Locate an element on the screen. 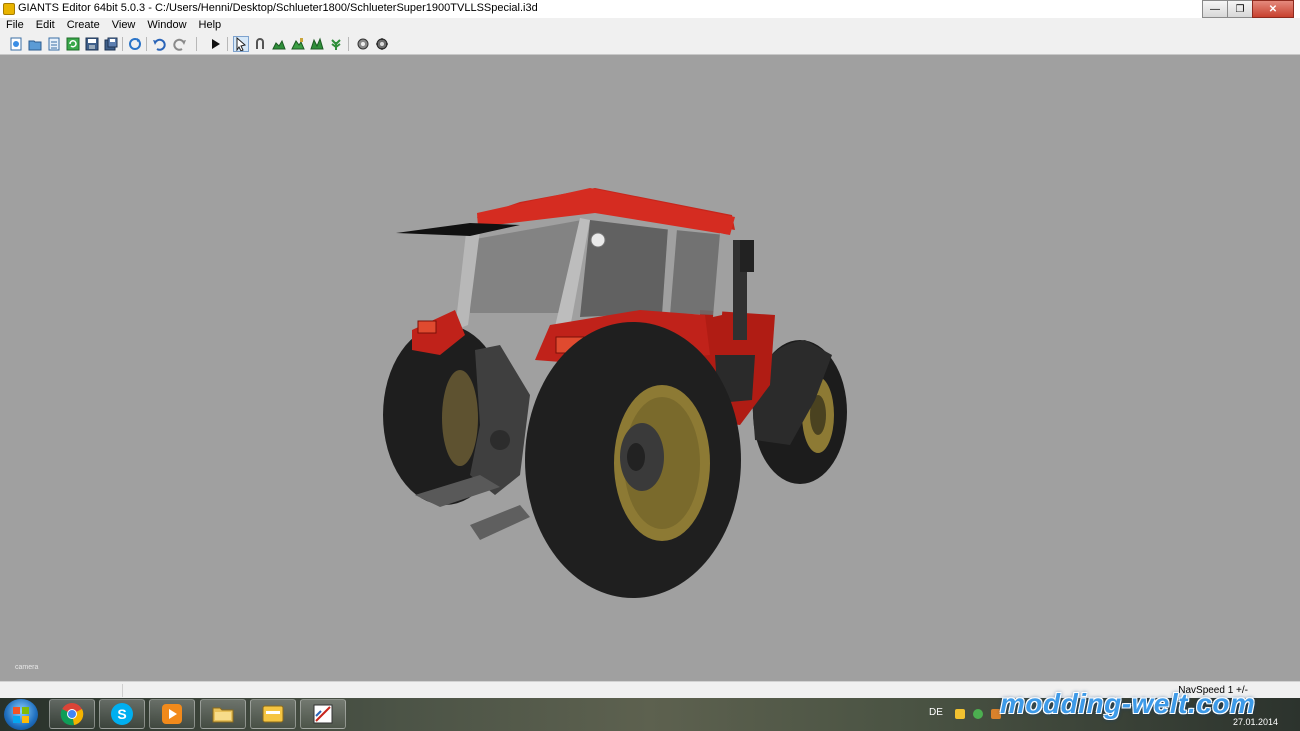 Image resolution: width=1300 pixels, height=731 pixels. start-button is located at coordinates (21, 714).